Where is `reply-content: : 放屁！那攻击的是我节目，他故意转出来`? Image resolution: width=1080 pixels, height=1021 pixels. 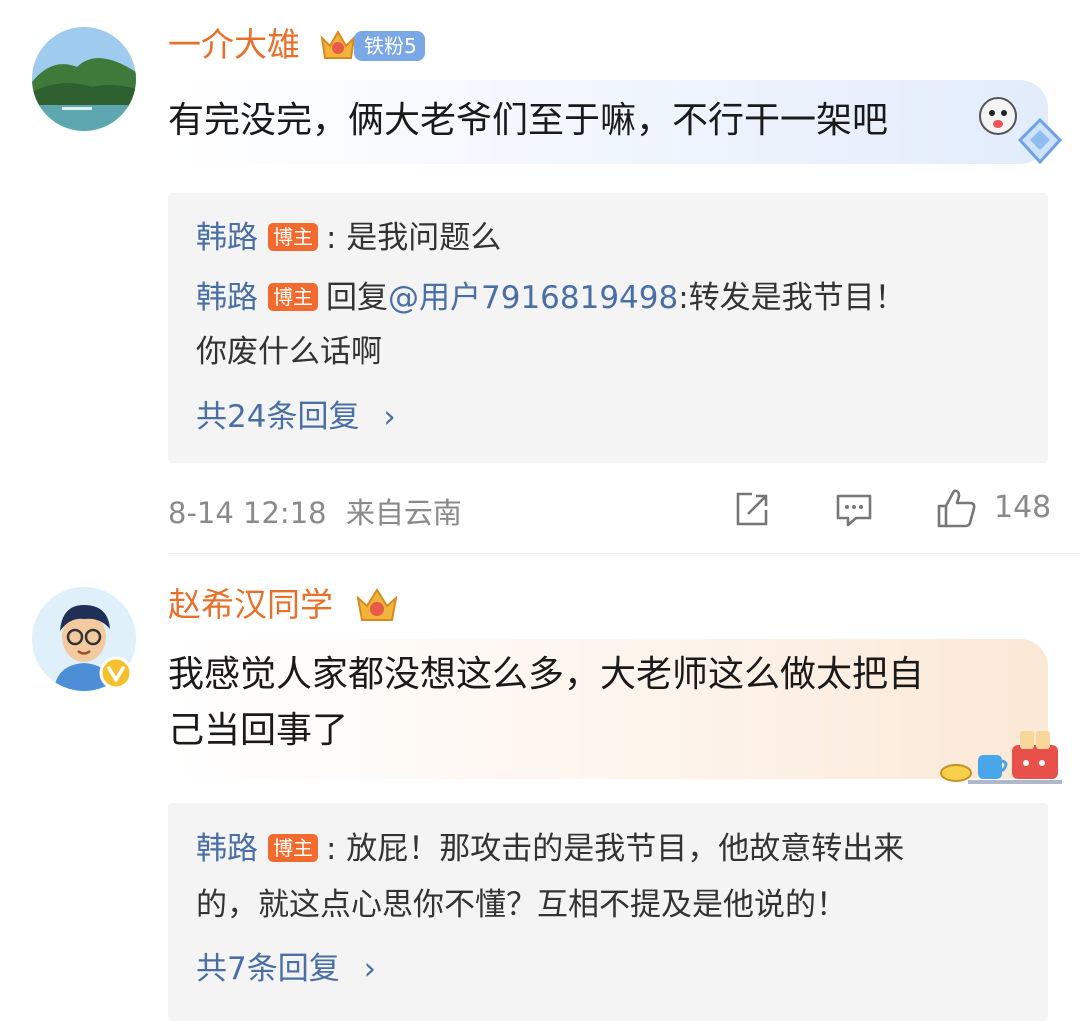
reply-content: : 放屁！那攻击的是我节目，他故意转出来 is located at coordinates (615, 849).